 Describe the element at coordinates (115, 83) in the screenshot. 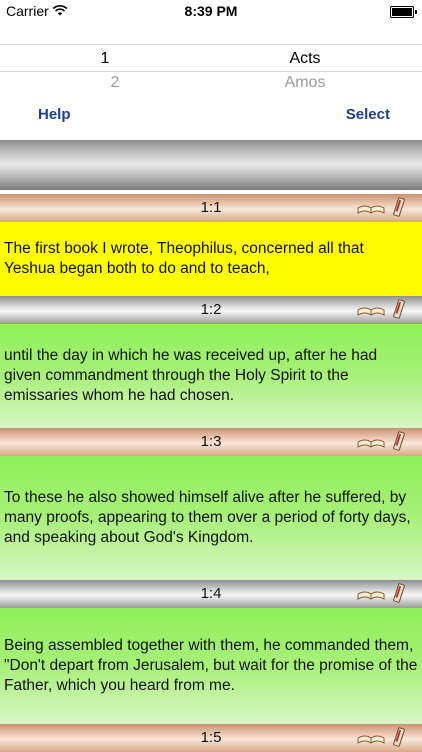

I see `picker-next-number: 2` at that location.